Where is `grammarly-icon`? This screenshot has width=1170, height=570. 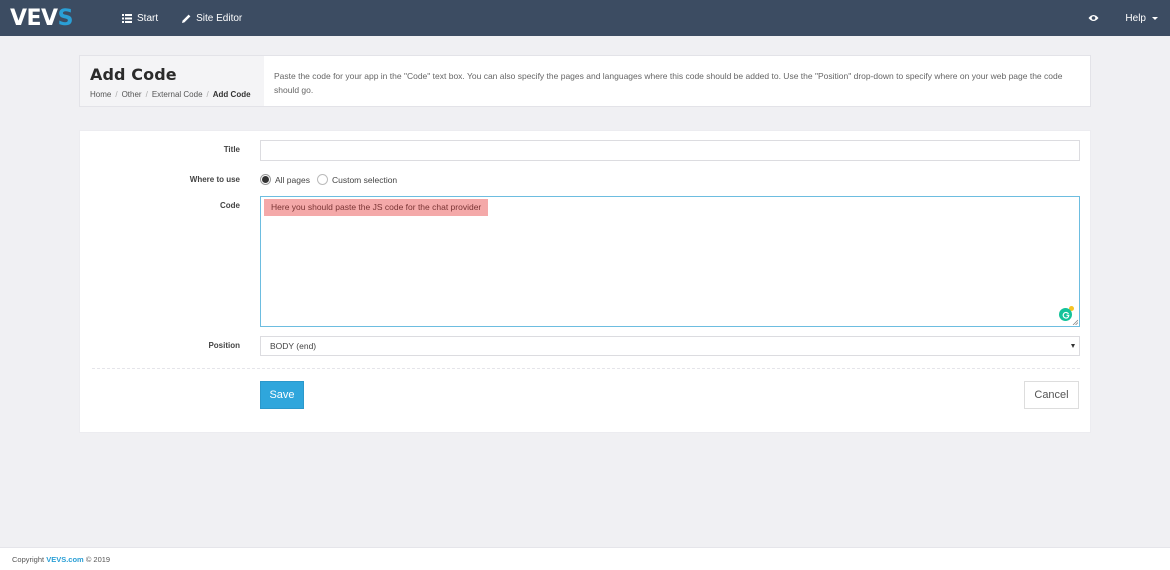
grammarly-icon is located at coordinates (1065, 314).